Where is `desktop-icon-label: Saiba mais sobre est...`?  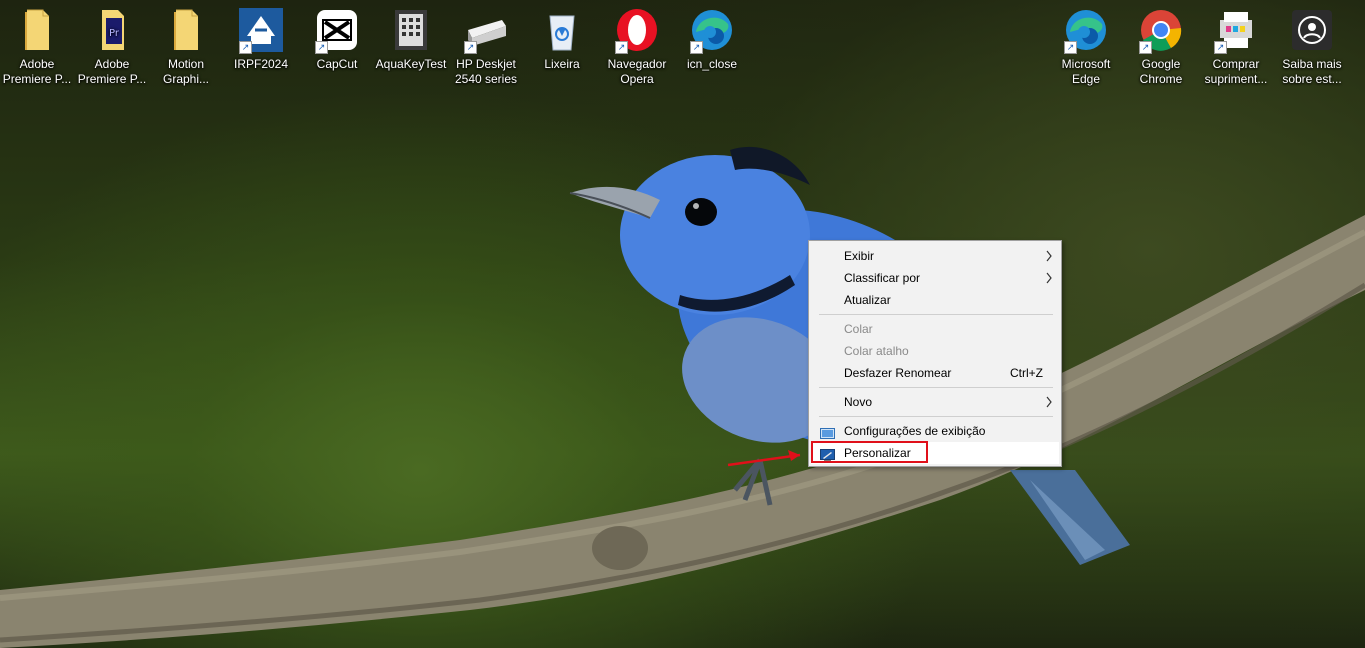
desktop-icon-label: Saiba mais sobre est... is located at coordinates (1312, 71).